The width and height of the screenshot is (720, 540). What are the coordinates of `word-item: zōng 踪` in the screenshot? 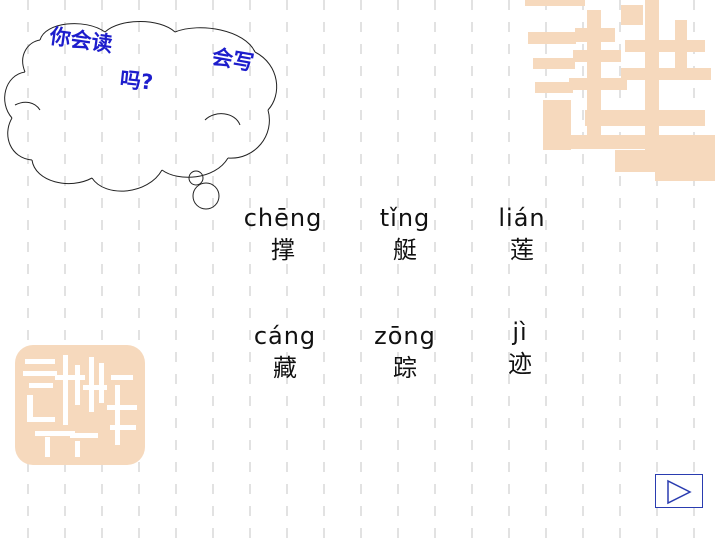 It's located at (405, 352).